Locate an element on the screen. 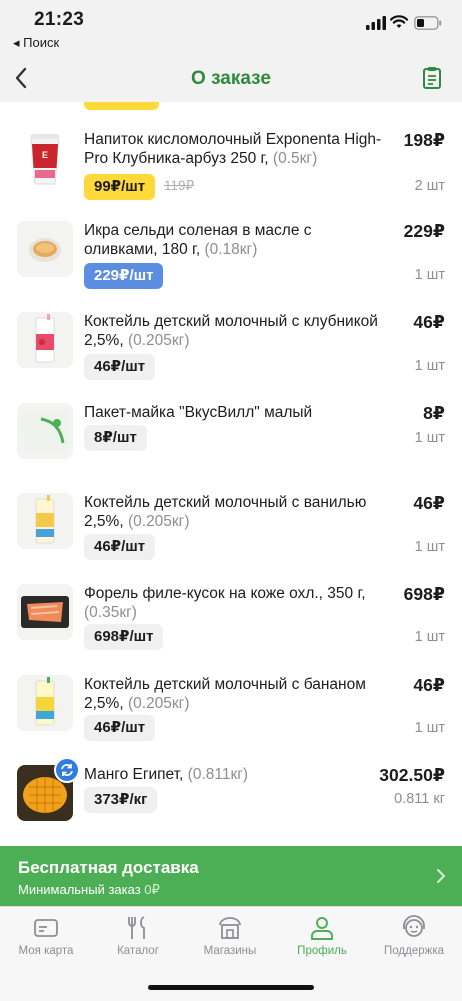 This screenshot has height=1001, width=462. item-total-price: 198₽ is located at coordinates (424, 140).